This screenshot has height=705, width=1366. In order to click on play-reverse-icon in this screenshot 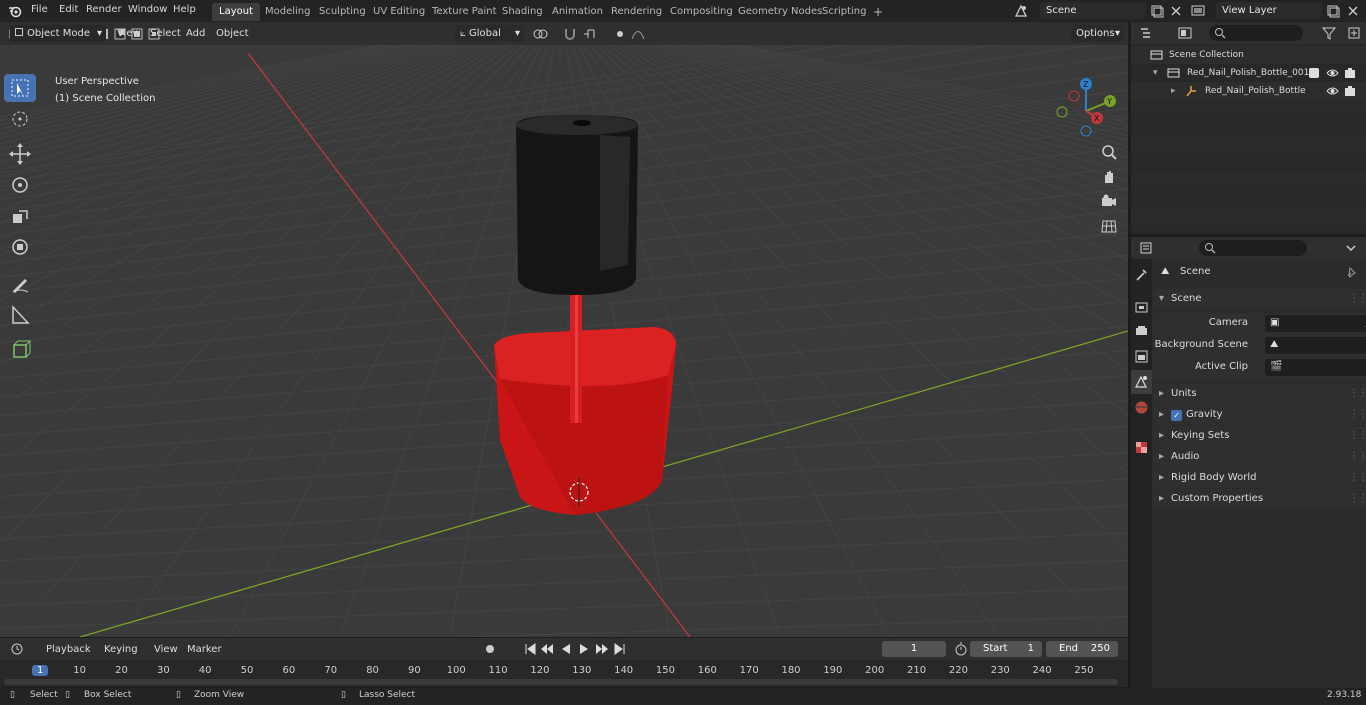, I will do `click(566, 649)`.